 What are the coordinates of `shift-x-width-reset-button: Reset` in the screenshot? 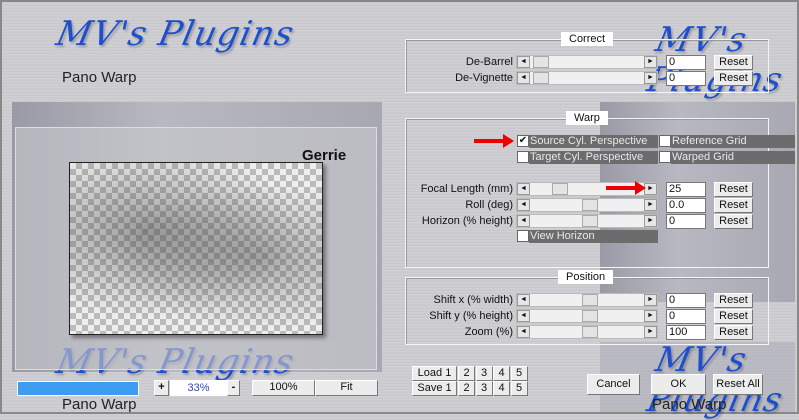 It's located at (733, 300).